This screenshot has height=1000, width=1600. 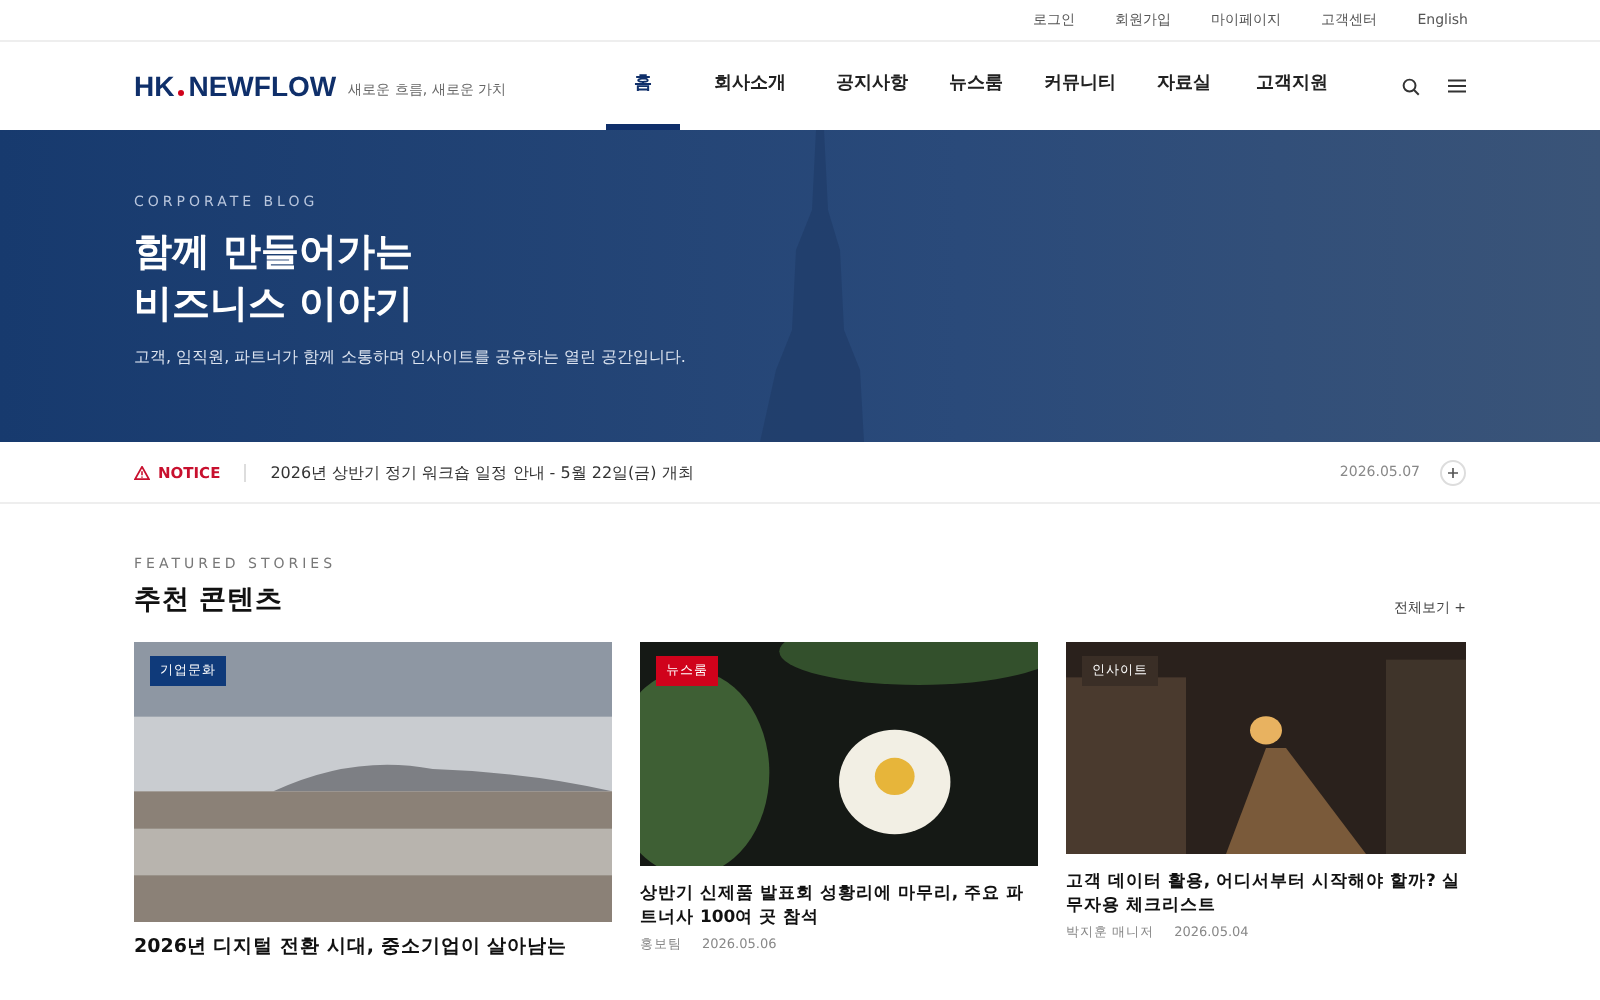 What do you see at coordinates (872, 86) in the screenshot?
I see `nav-tab: 공지사항` at bounding box center [872, 86].